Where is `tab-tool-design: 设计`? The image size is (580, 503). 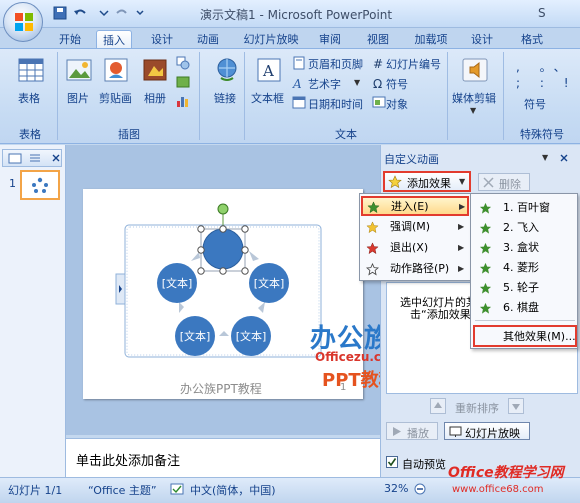 tab-tool-design: 设计 is located at coordinates (482, 39).